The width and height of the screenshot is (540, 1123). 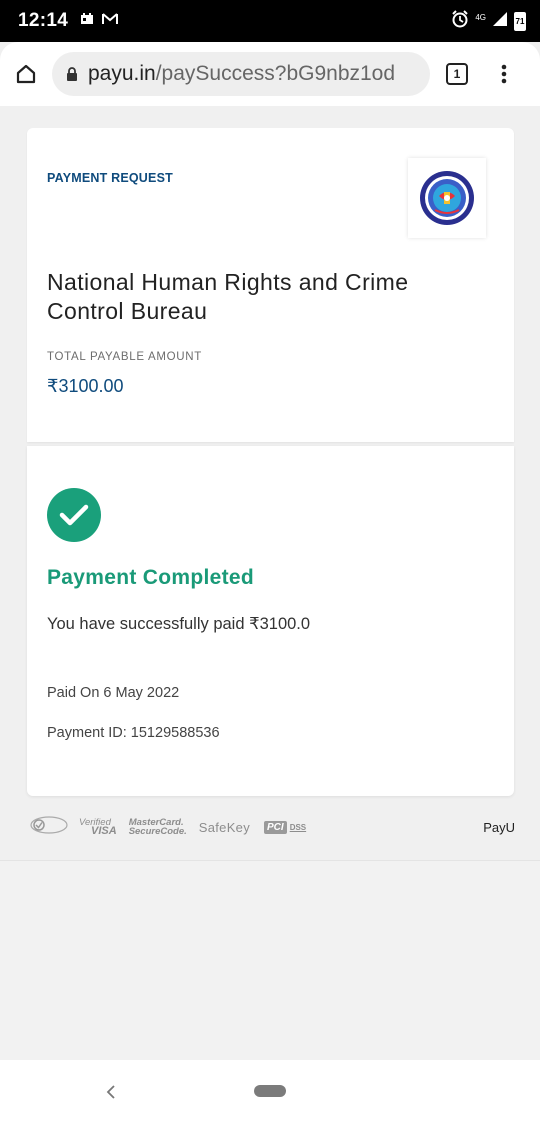 What do you see at coordinates (110, 178) in the screenshot?
I see `payment-request-label: PAYMENT REQUEST` at bounding box center [110, 178].